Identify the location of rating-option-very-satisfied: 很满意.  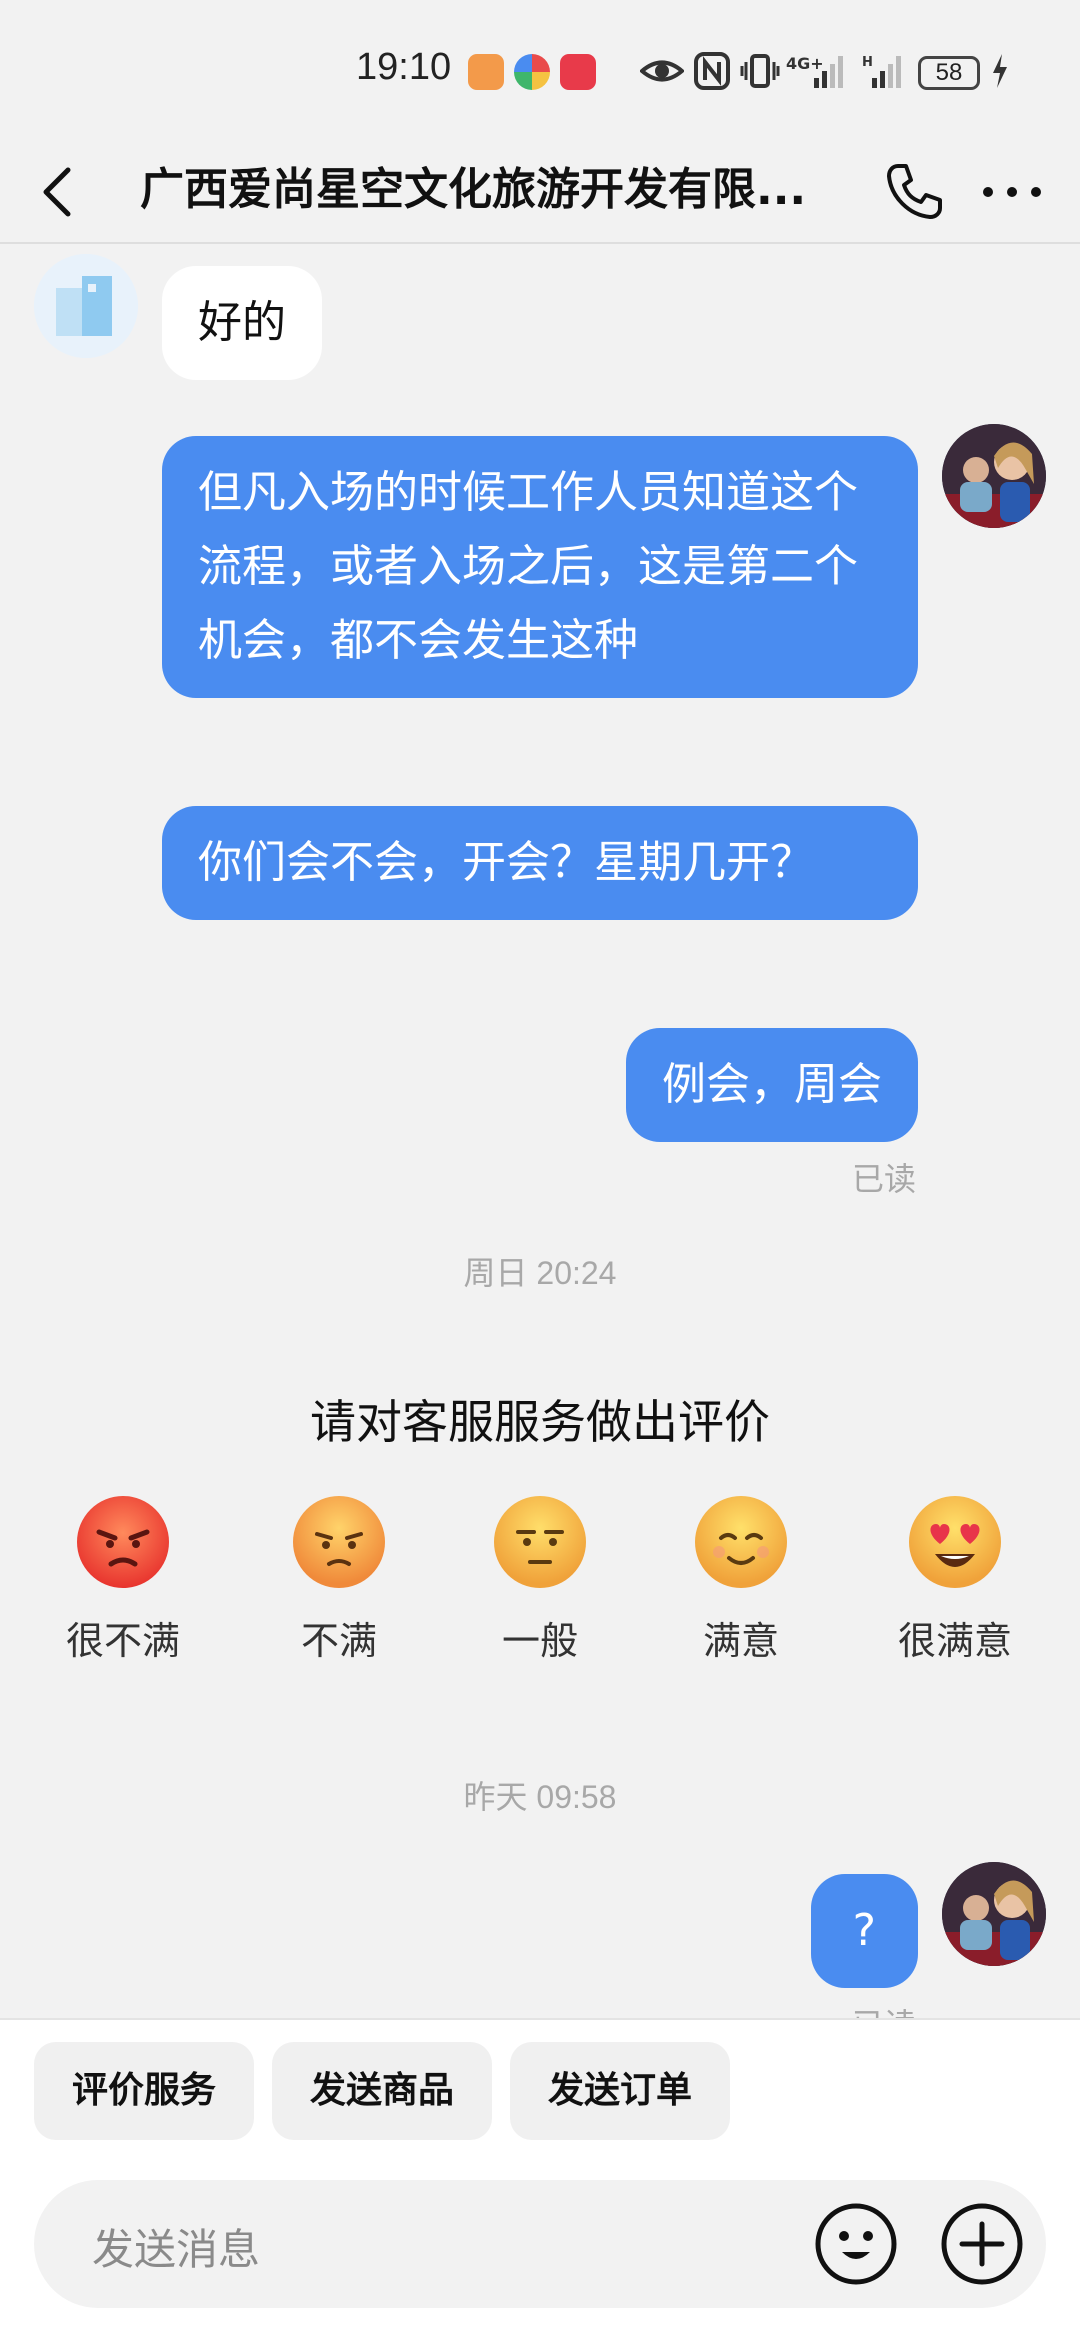
(955, 1578).